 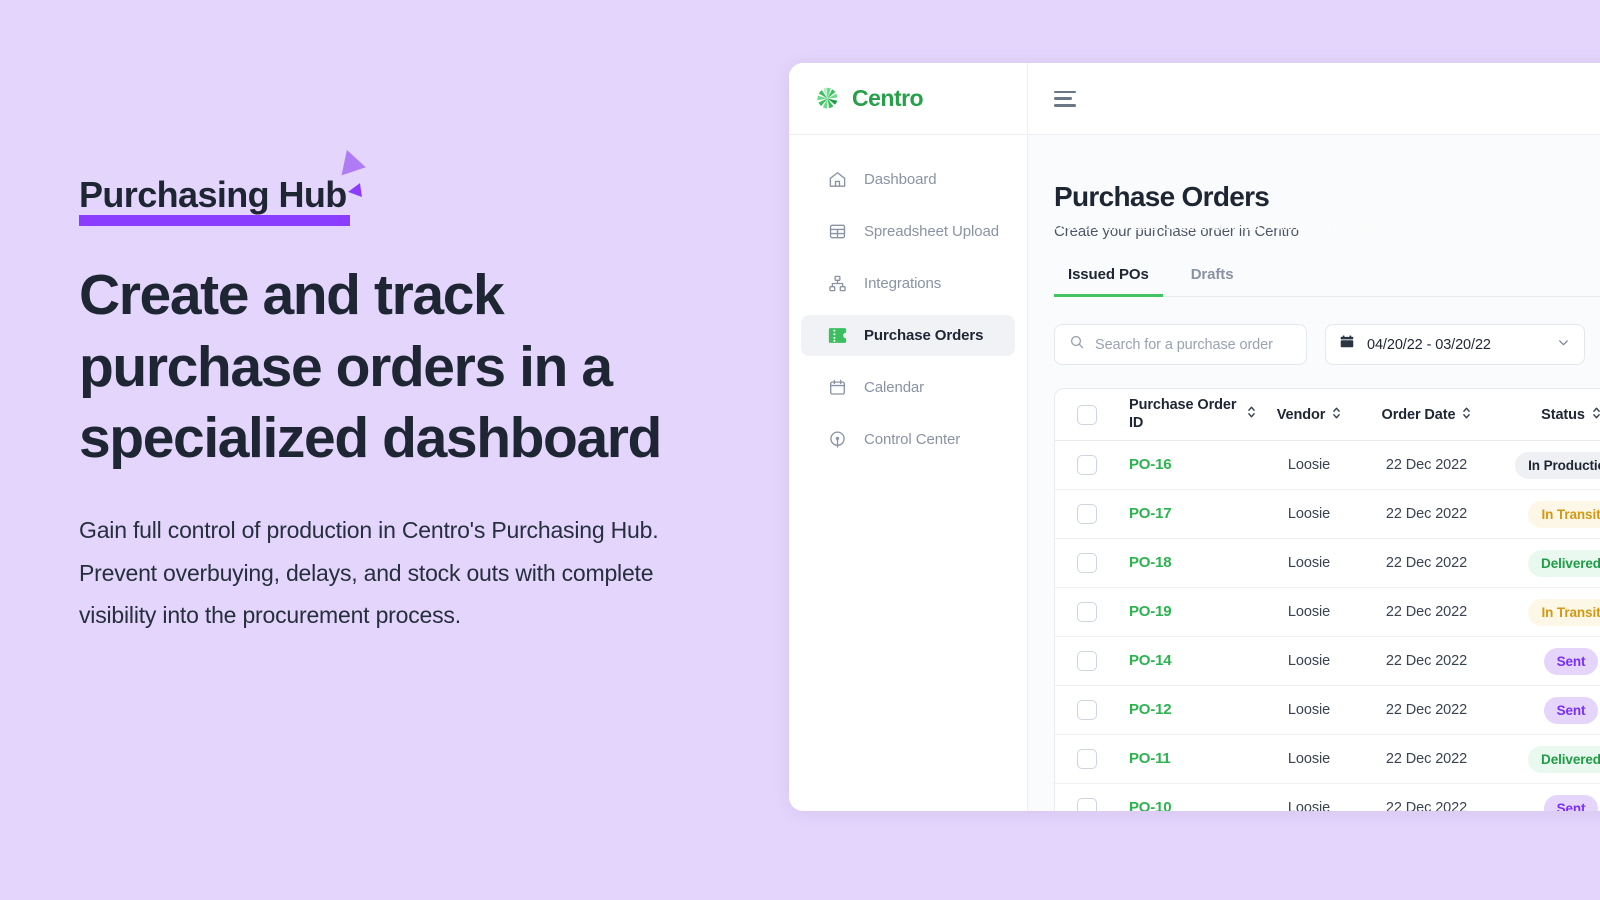 I want to click on hamburger-menu-icon, so click(x=1065, y=98).